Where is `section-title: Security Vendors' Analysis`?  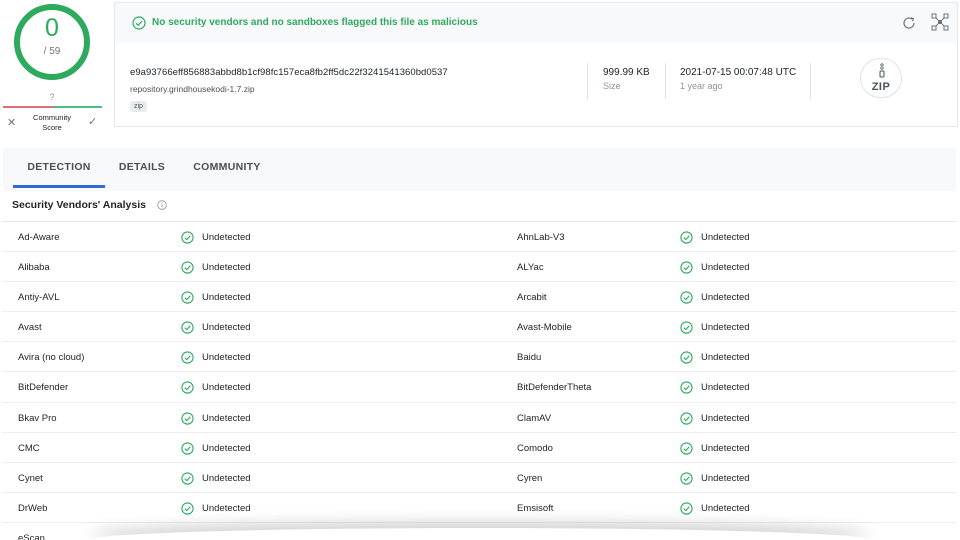 section-title: Security Vendors' Analysis is located at coordinates (79, 205).